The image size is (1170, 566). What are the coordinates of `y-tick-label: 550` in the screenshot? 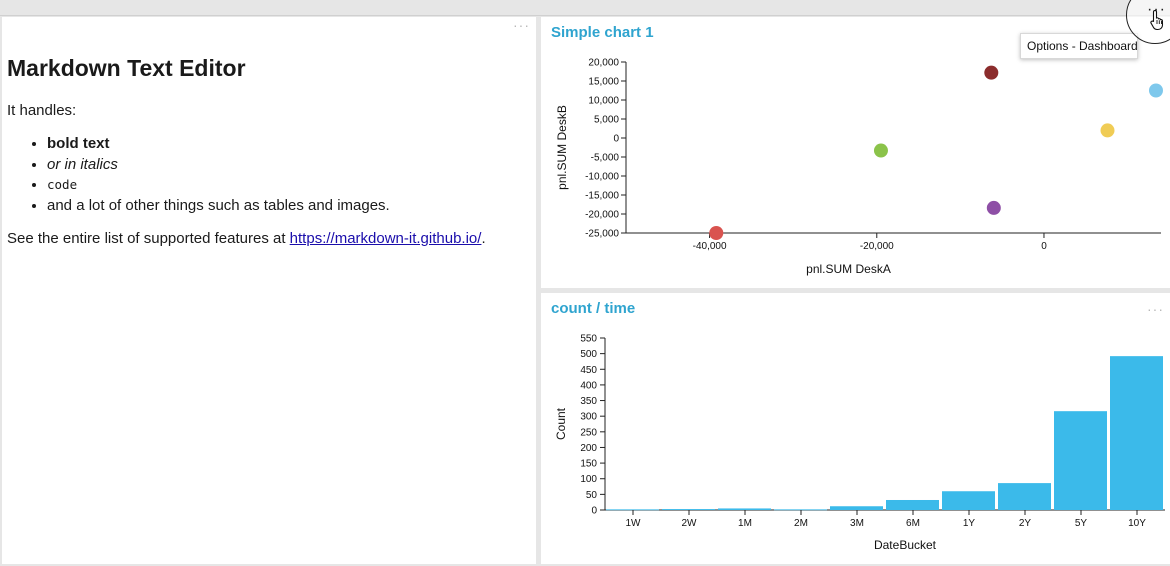 It's located at (588, 339).